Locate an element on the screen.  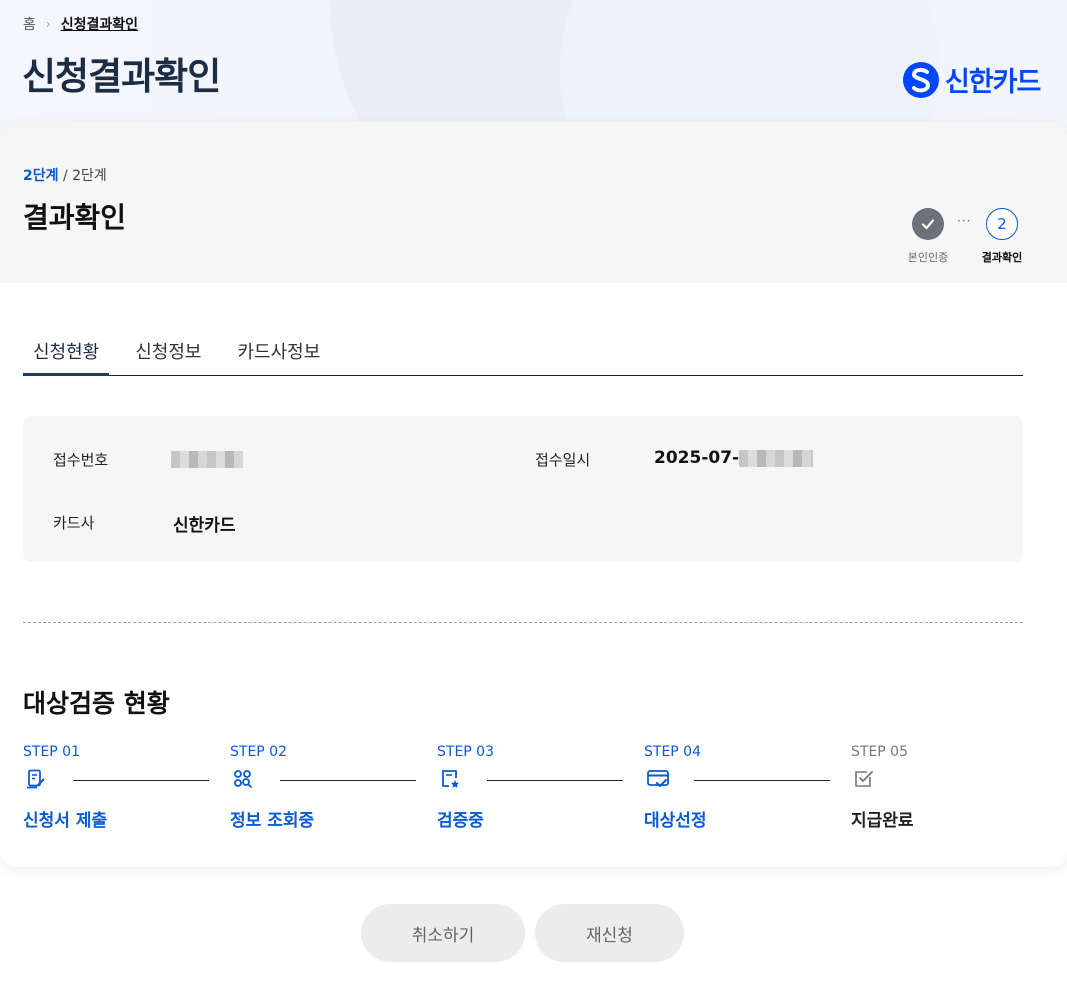
breadcrumb: 홈 › 신청결과확인 is located at coordinates (80, 24).